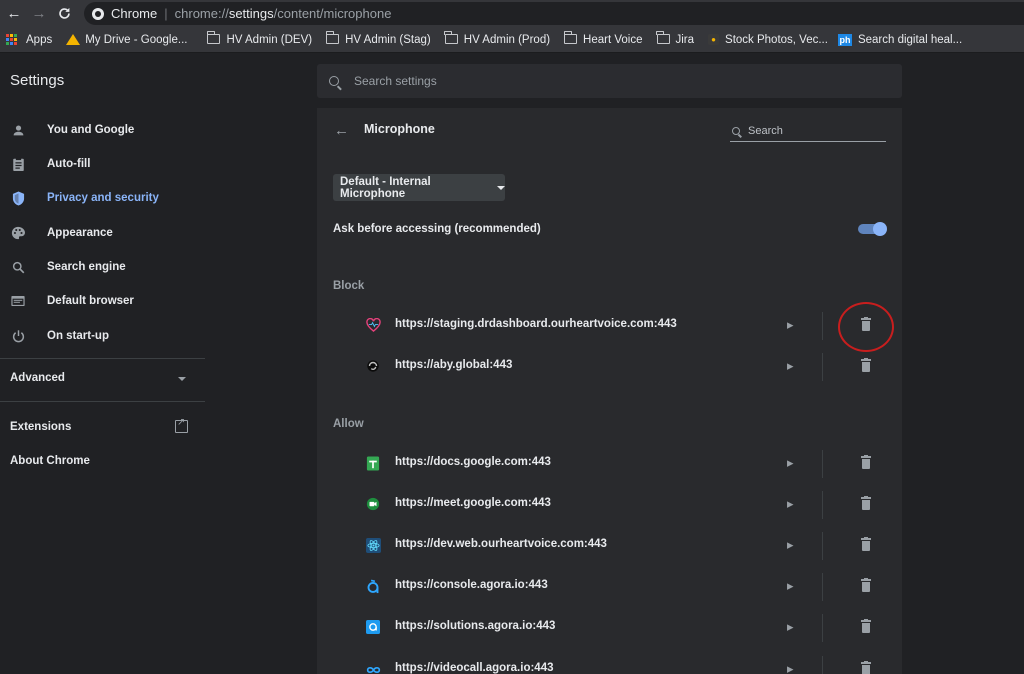 The width and height of the screenshot is (1024, 674). I want to click on react-icon, so click(373, 545).